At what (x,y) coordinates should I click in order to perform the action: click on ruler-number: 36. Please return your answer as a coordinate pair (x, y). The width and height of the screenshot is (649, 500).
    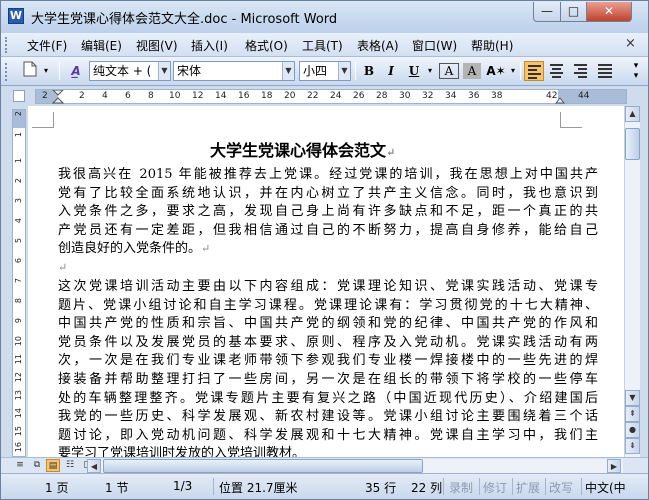
    Looking at the image, I should click on (474, 96).